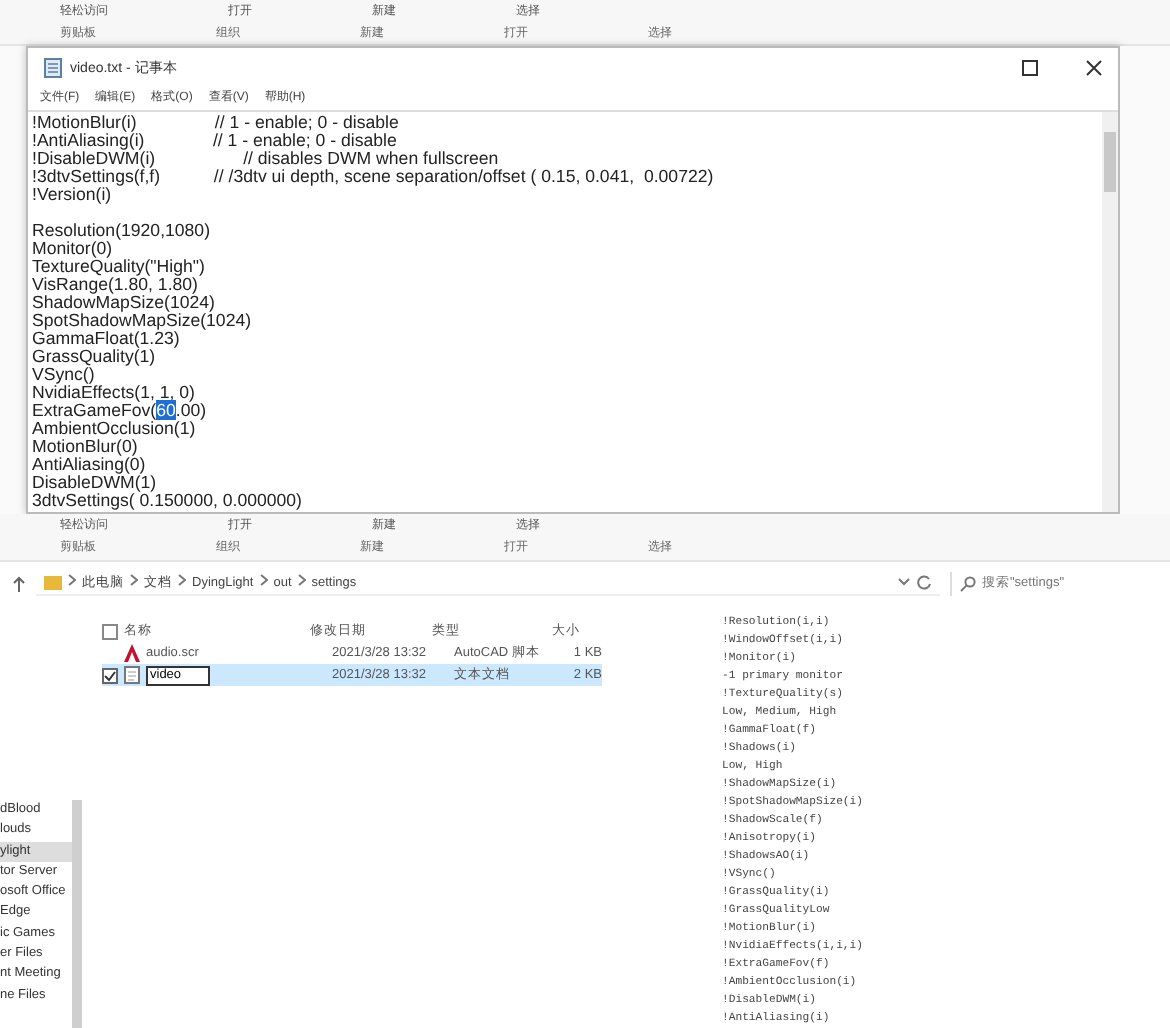 The height and width of the screenshot is (1028, 1170). Describe the element at coordinates (85, 447) in the screenshot. I see `text-line: MotionBlur(0)` at that location.